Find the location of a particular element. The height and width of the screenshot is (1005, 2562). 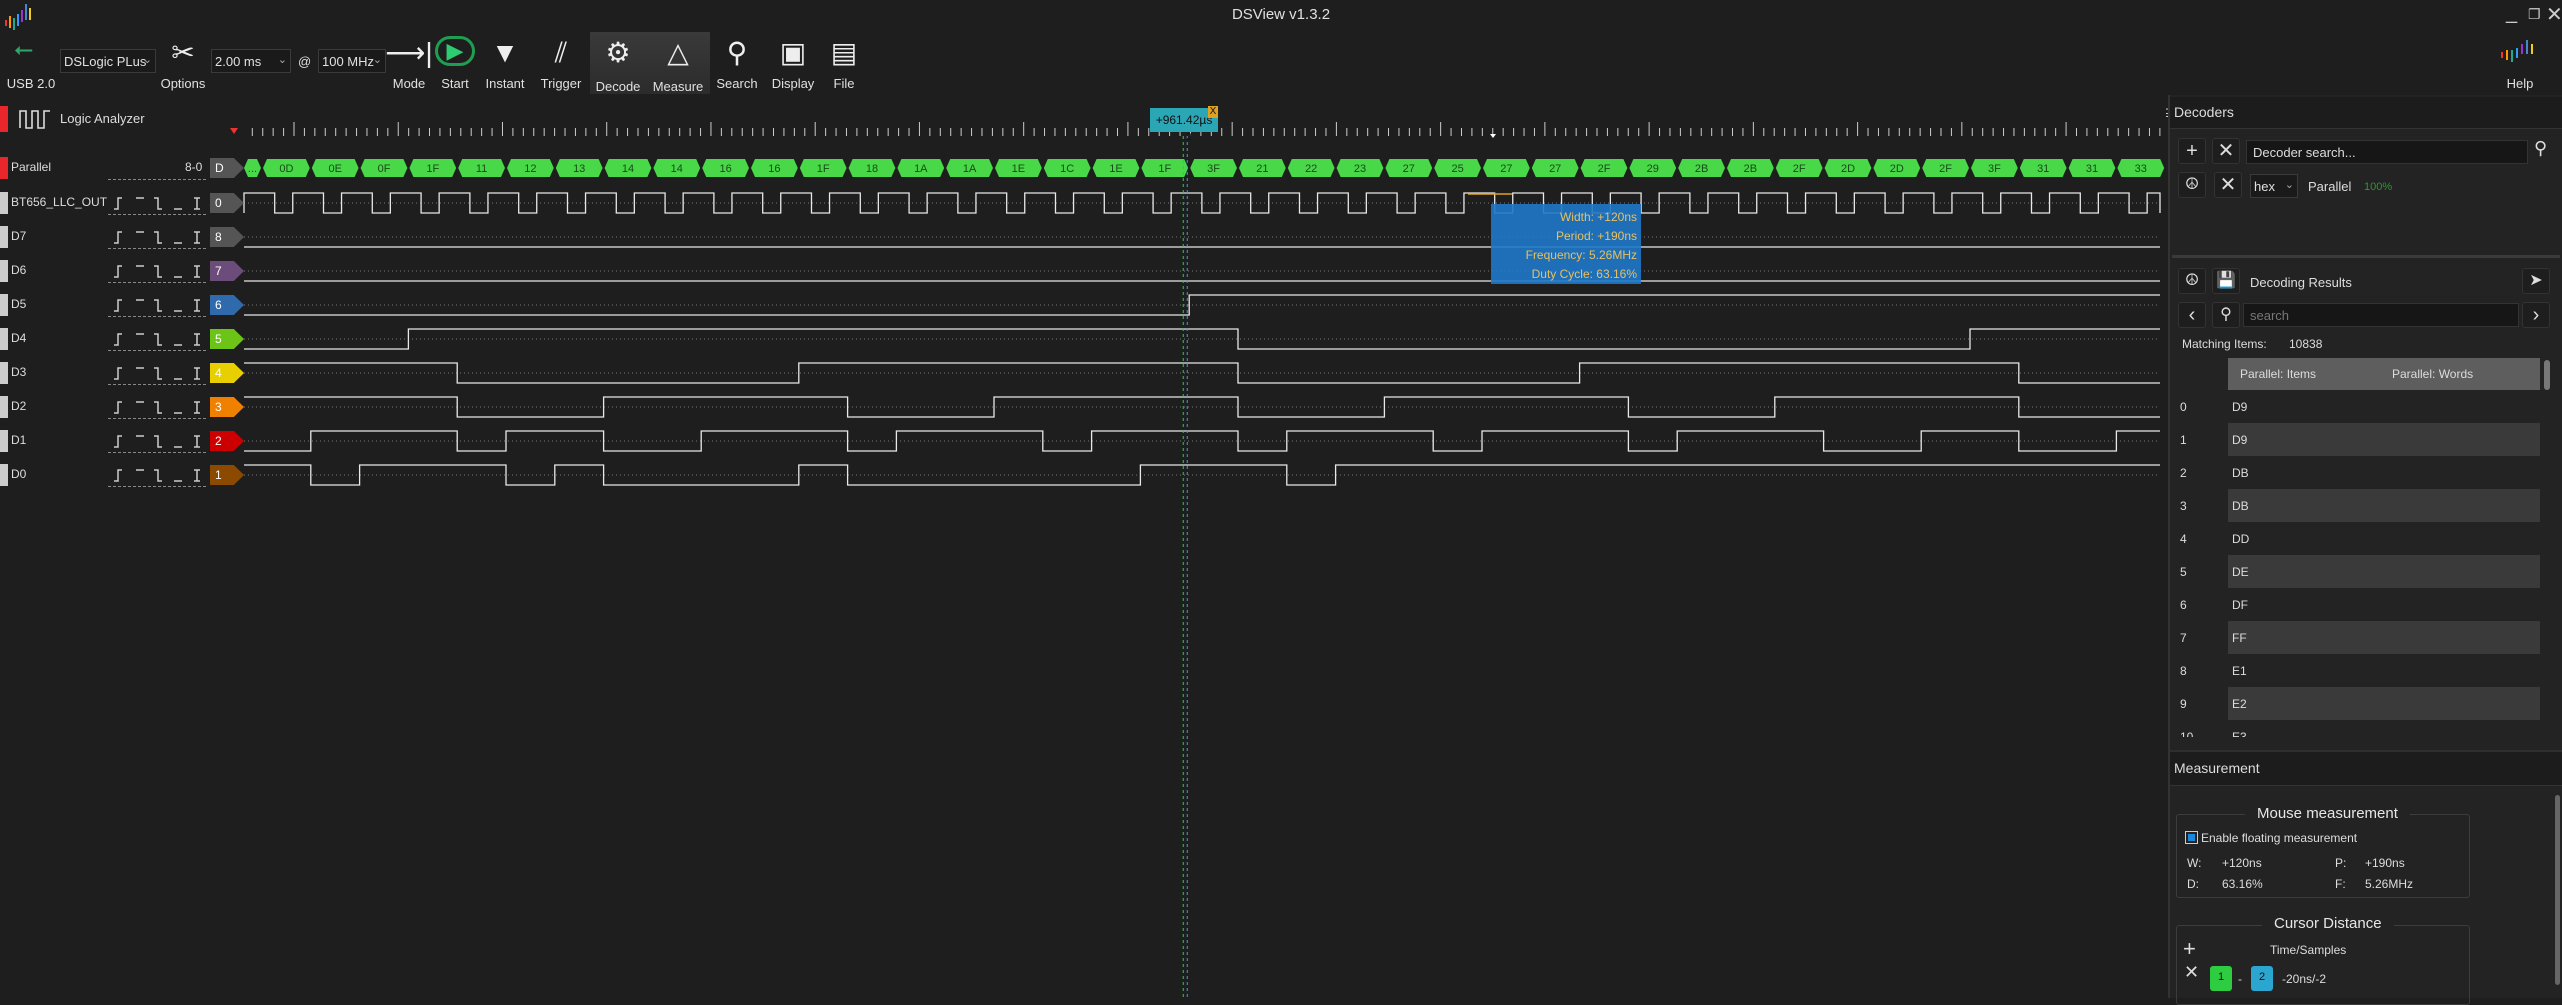

panel-splitter is located at coordinates (2366, 256).